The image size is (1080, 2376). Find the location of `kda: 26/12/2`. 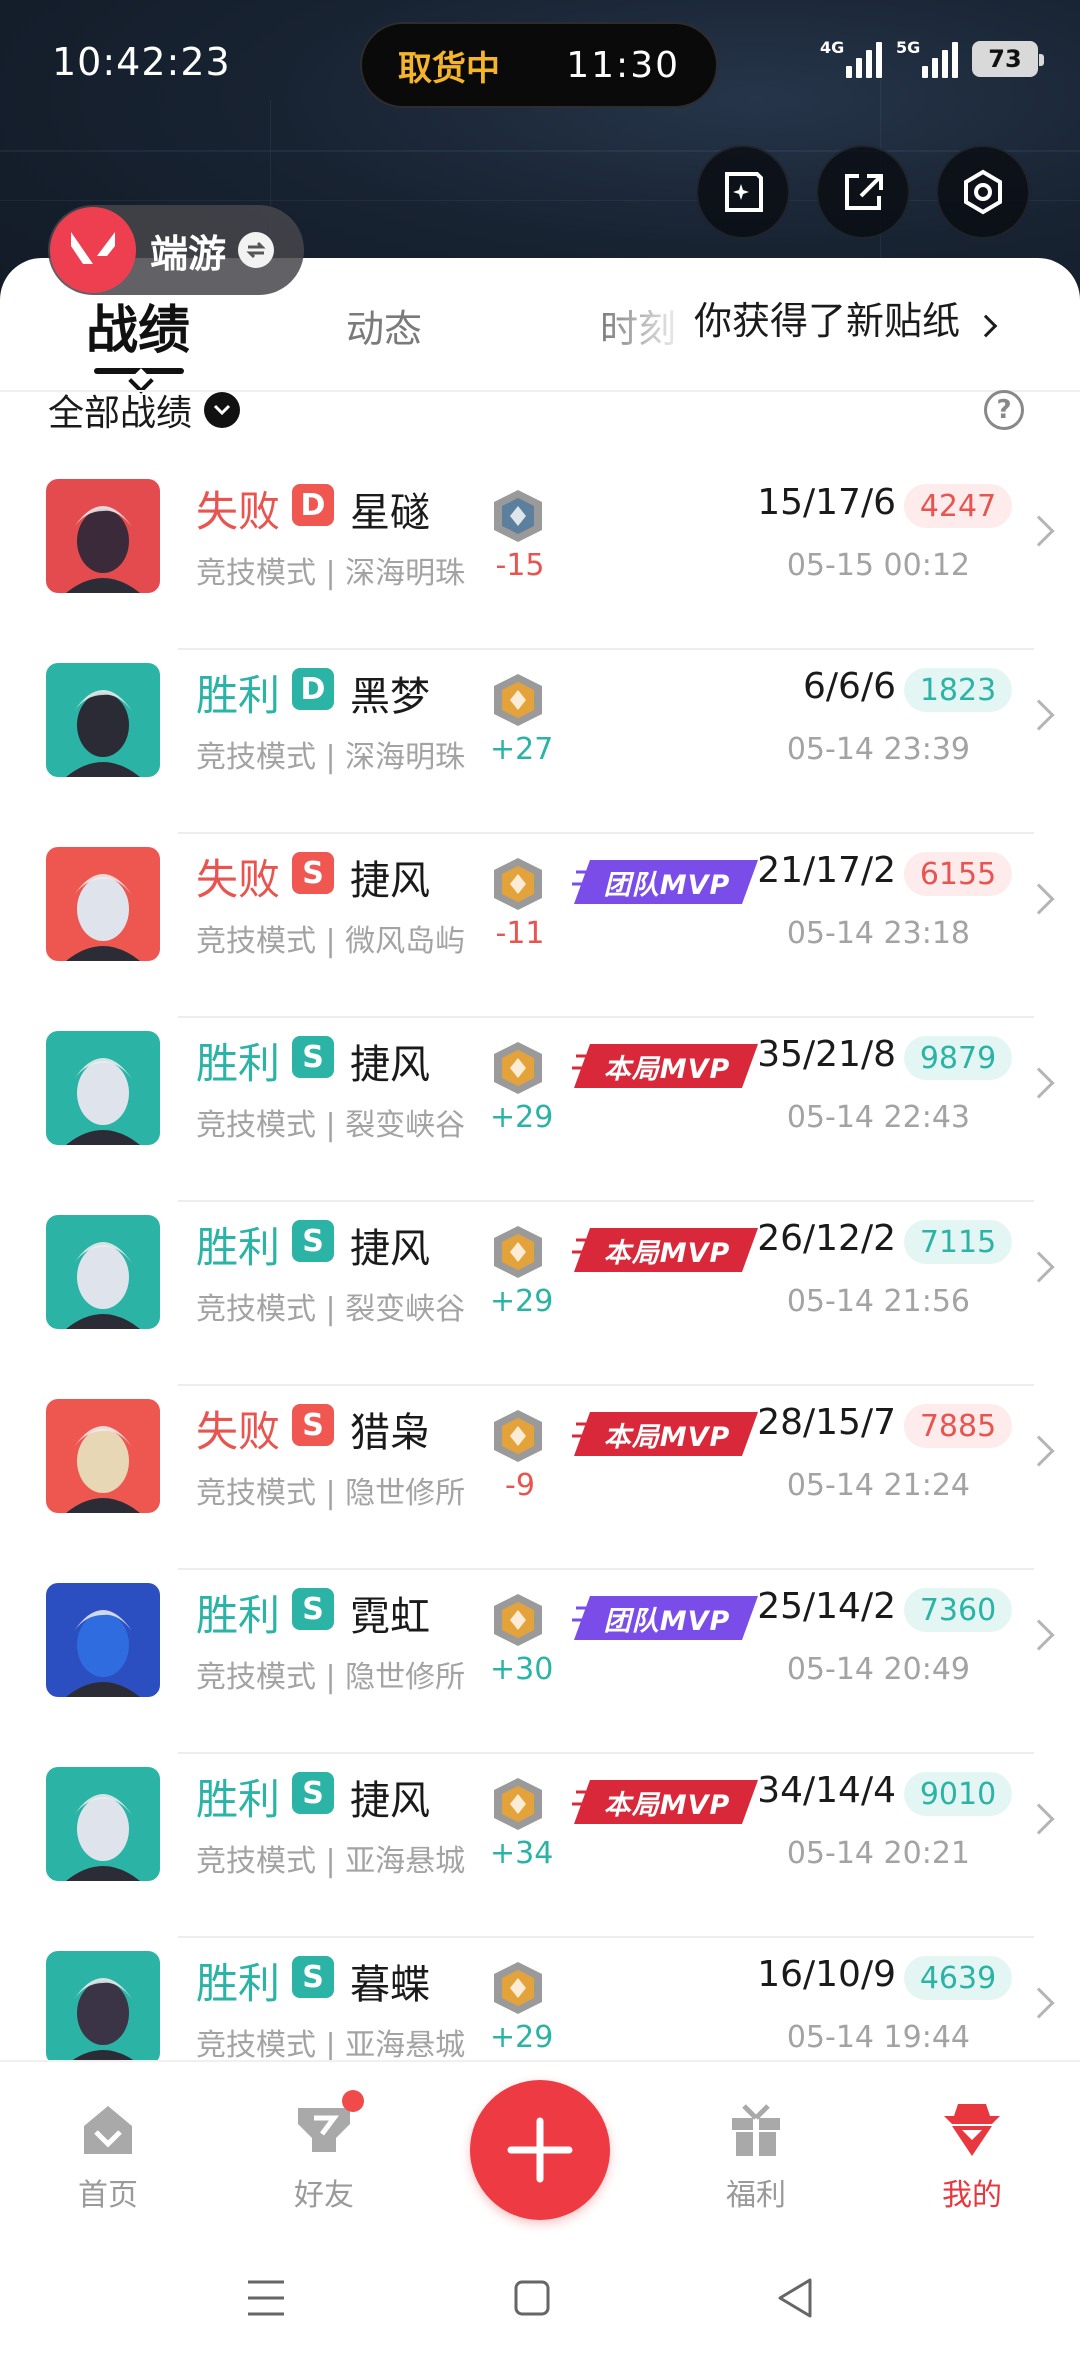

kda: 26/12/2 is located at coordinates (826, 1238).